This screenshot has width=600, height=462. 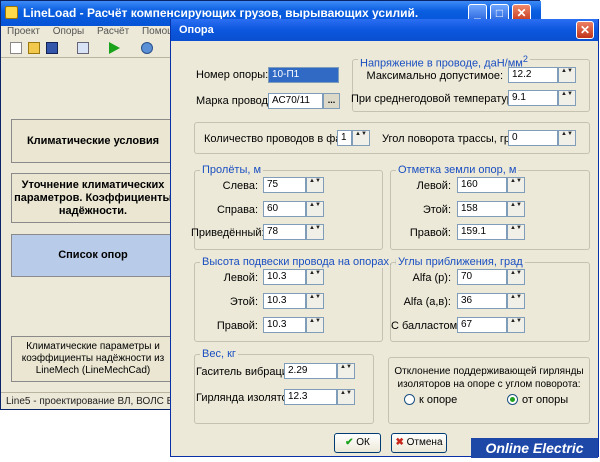 What do you see at coordinates (344, 138) in the screenshot?
I see `wires-in-phase-input: 1` at bounding box center [344, 138].